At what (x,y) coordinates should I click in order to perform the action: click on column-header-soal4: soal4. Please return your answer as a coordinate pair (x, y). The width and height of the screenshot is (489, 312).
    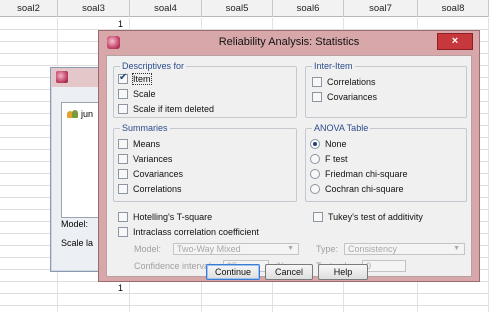
    Looking at the image, I should click on (166, 8).